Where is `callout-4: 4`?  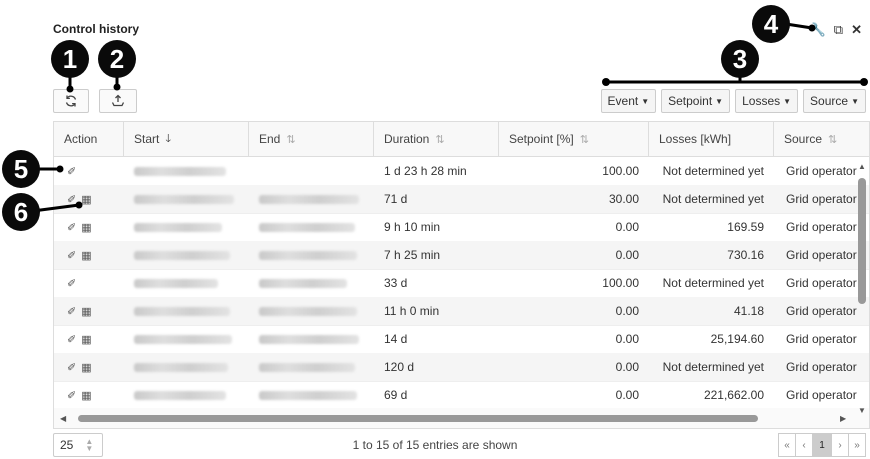 callout-4: 4 is located at coordinates (771, 24).